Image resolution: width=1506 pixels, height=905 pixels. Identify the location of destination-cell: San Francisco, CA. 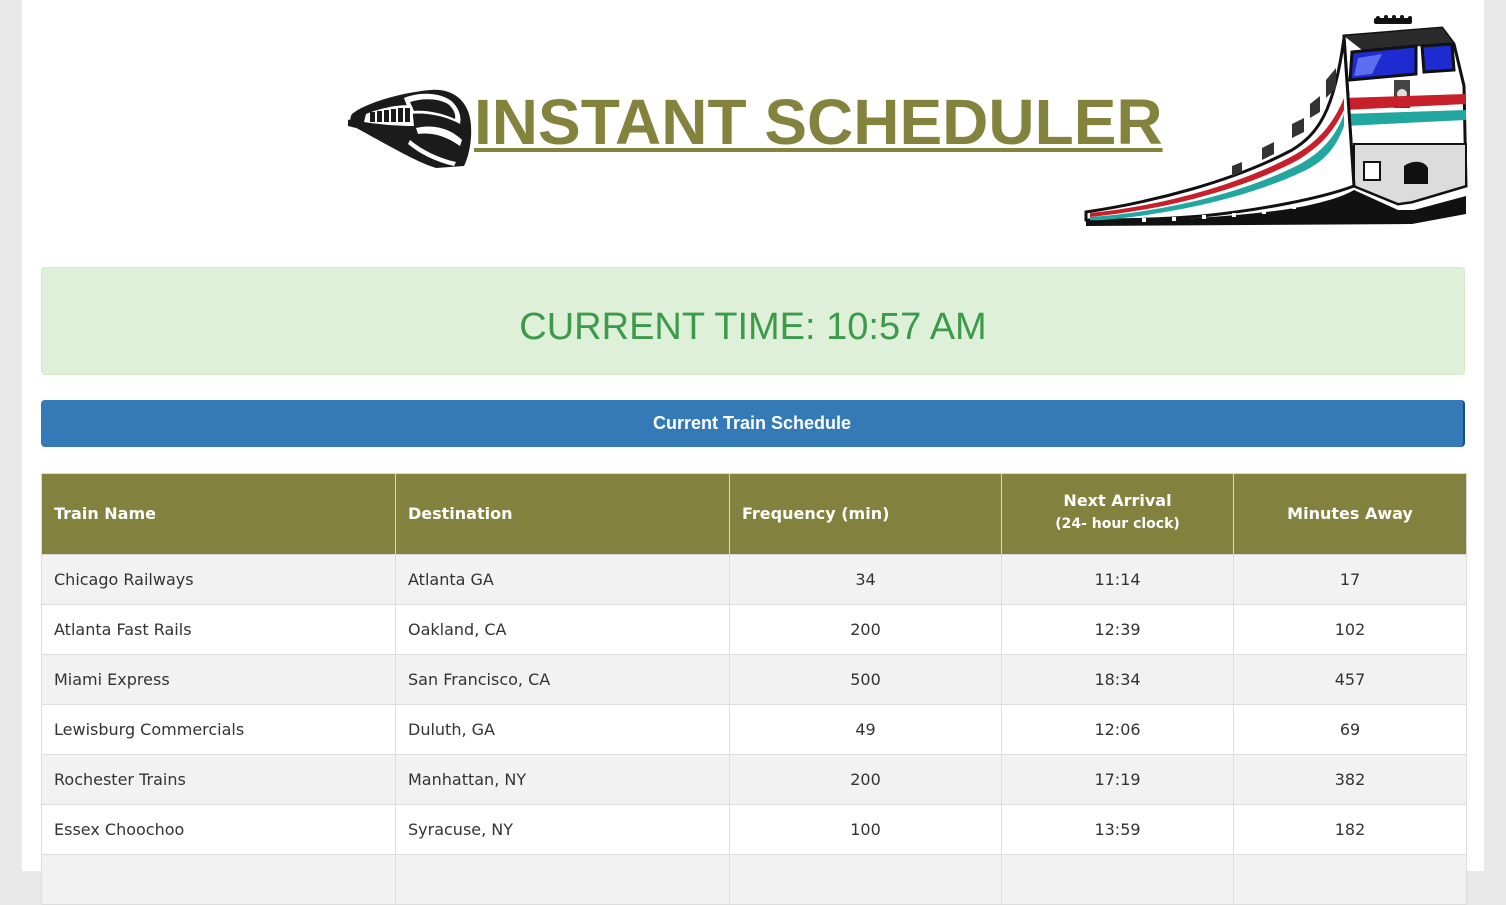
(562, 679).